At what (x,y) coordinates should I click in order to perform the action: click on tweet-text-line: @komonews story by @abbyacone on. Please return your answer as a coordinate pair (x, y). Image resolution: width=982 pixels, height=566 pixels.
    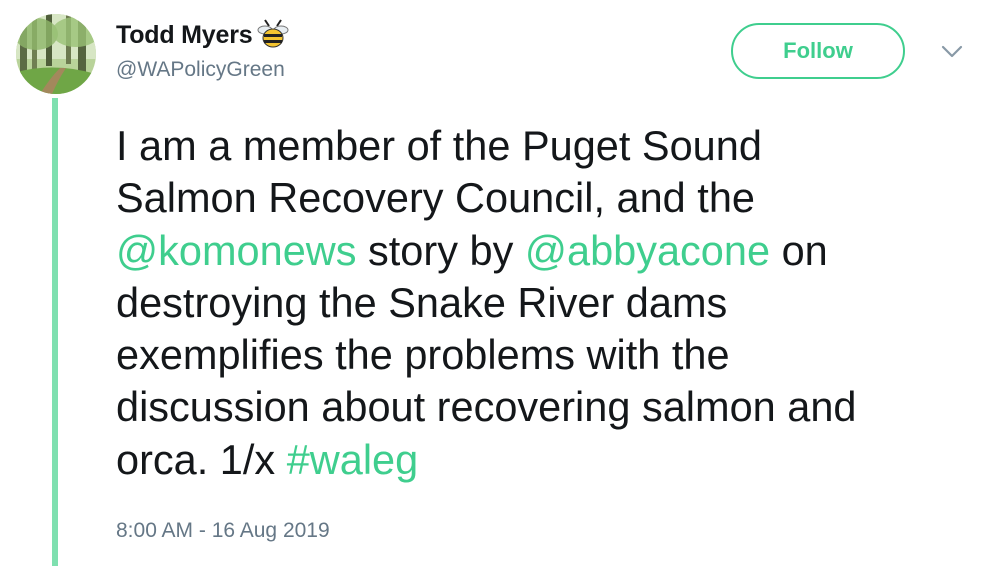
    Looking at the image, I should click on (546, 251).